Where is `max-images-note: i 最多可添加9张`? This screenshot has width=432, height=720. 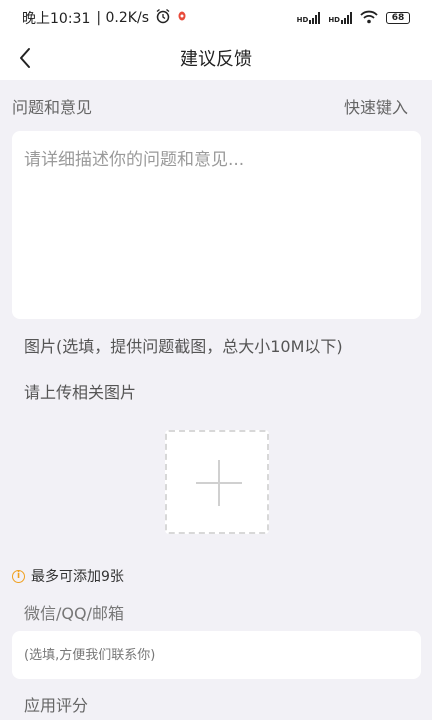 max-images-note: i 最多可添加9张 is located at coordinates (68, 576).